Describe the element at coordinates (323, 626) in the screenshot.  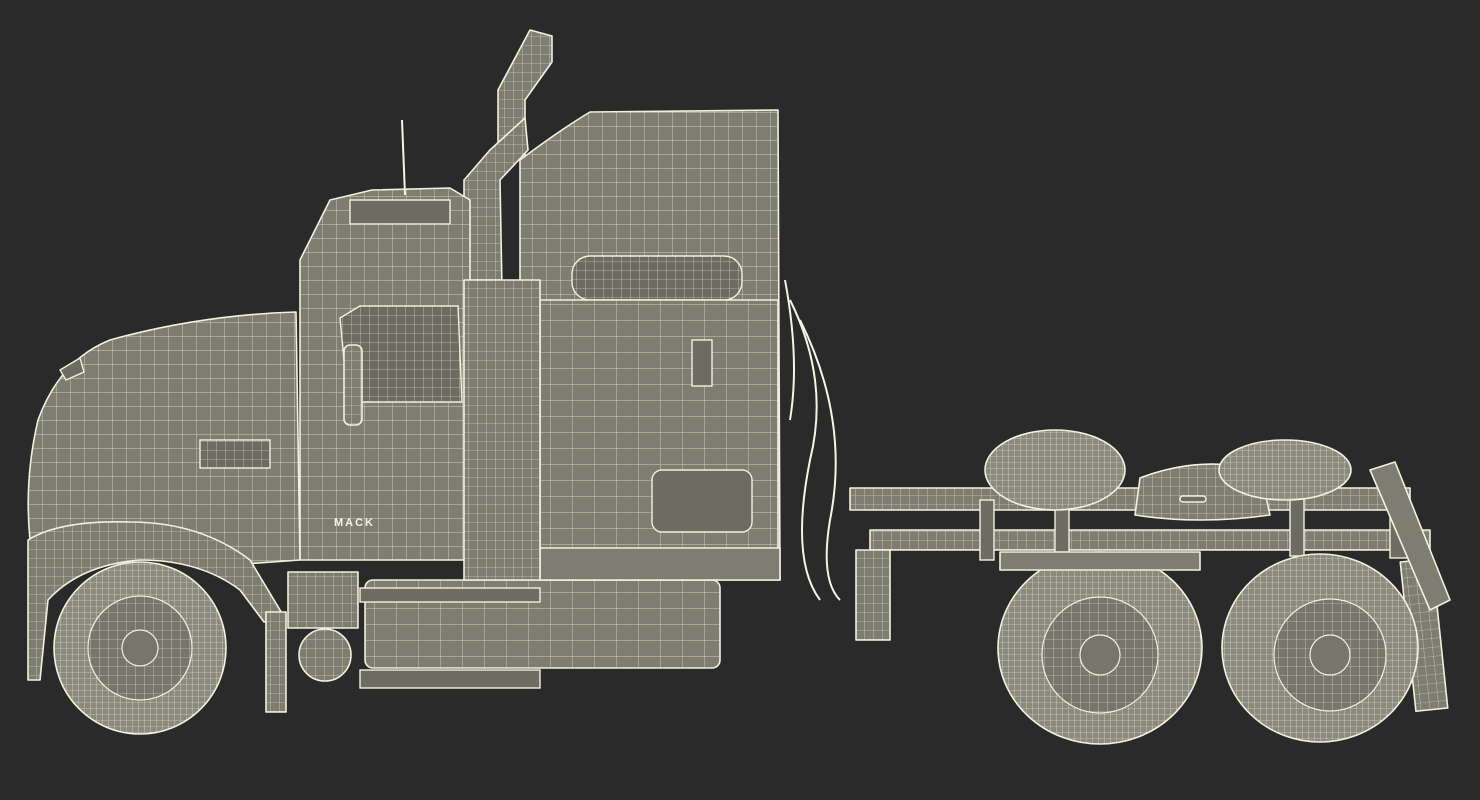
I see `battery-box` at that location.